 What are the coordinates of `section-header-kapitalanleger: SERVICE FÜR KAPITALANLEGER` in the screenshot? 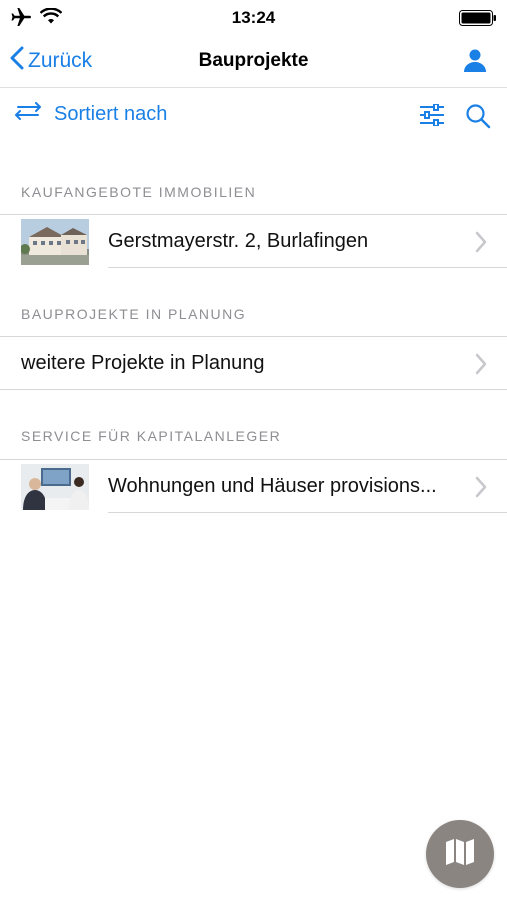 It's located at (151, 436).